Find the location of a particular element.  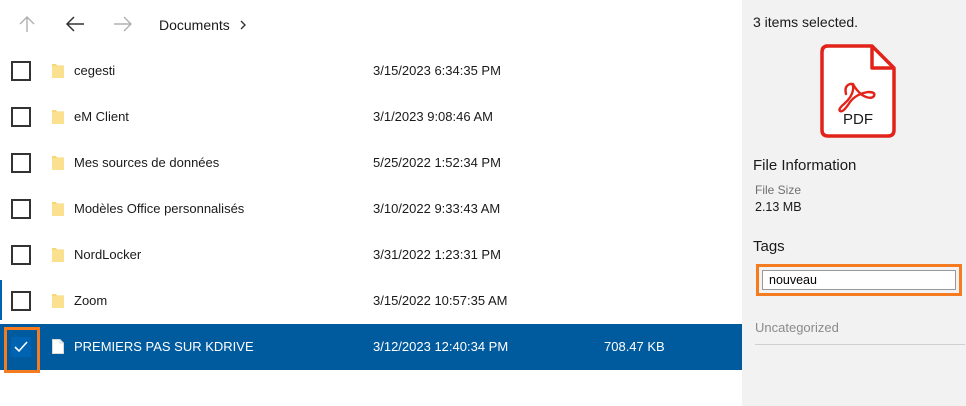

checkmark-icon is located at coordinates (21, 347).